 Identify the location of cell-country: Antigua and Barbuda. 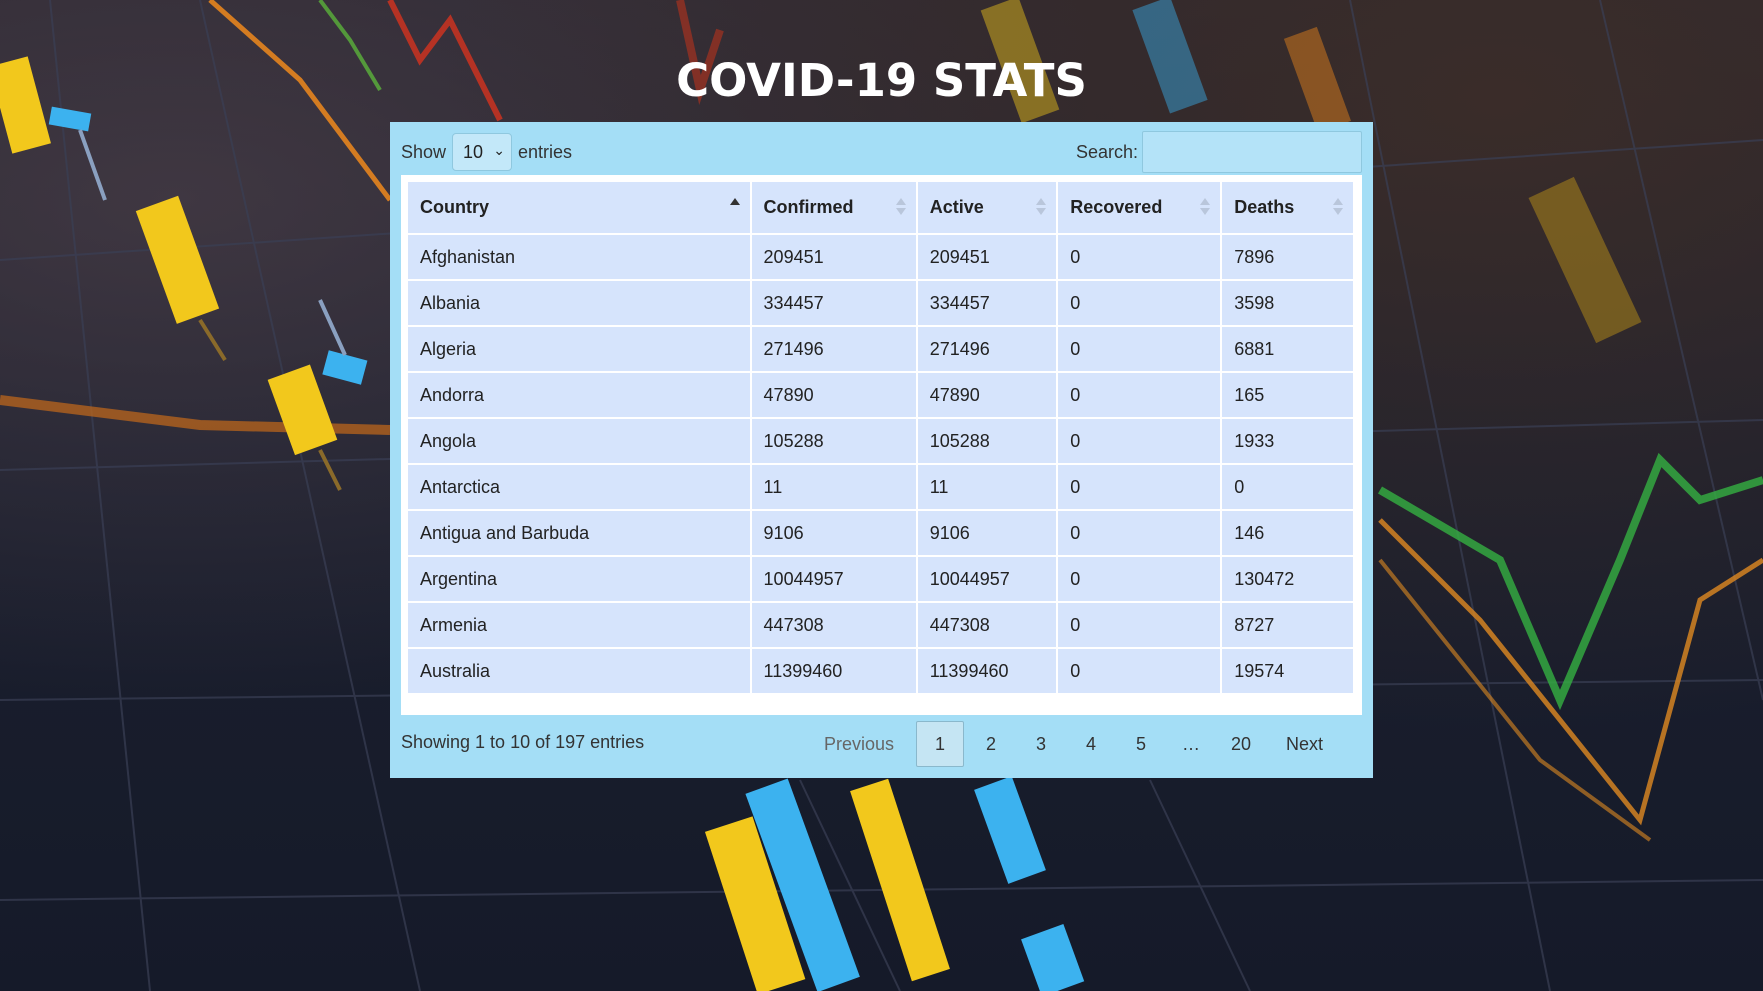
(579, 533).